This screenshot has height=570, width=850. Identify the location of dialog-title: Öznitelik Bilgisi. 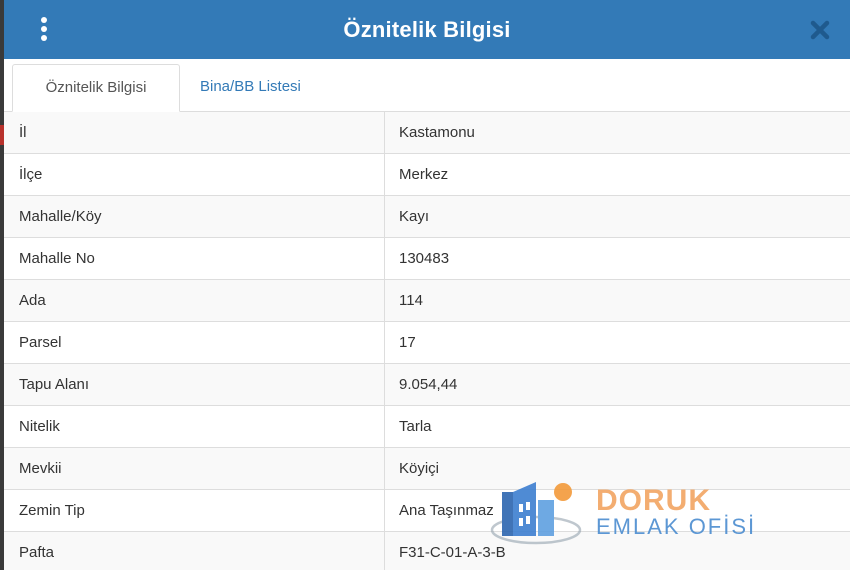
(427, 29).